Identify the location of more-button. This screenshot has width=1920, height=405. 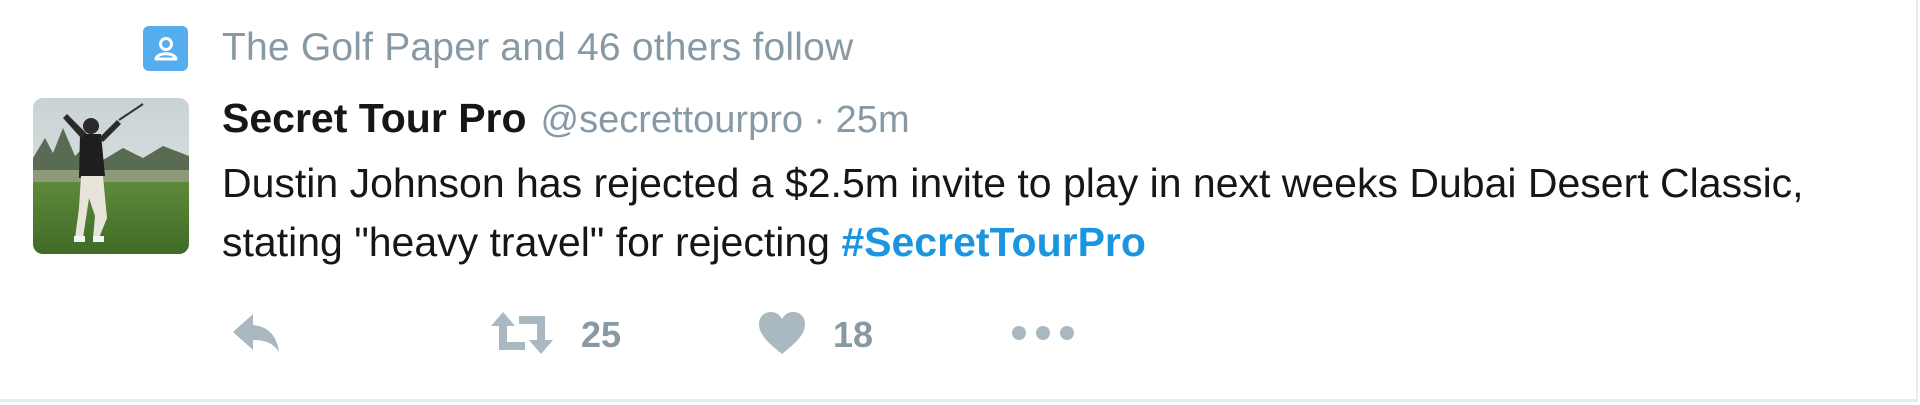
(1043, 335).